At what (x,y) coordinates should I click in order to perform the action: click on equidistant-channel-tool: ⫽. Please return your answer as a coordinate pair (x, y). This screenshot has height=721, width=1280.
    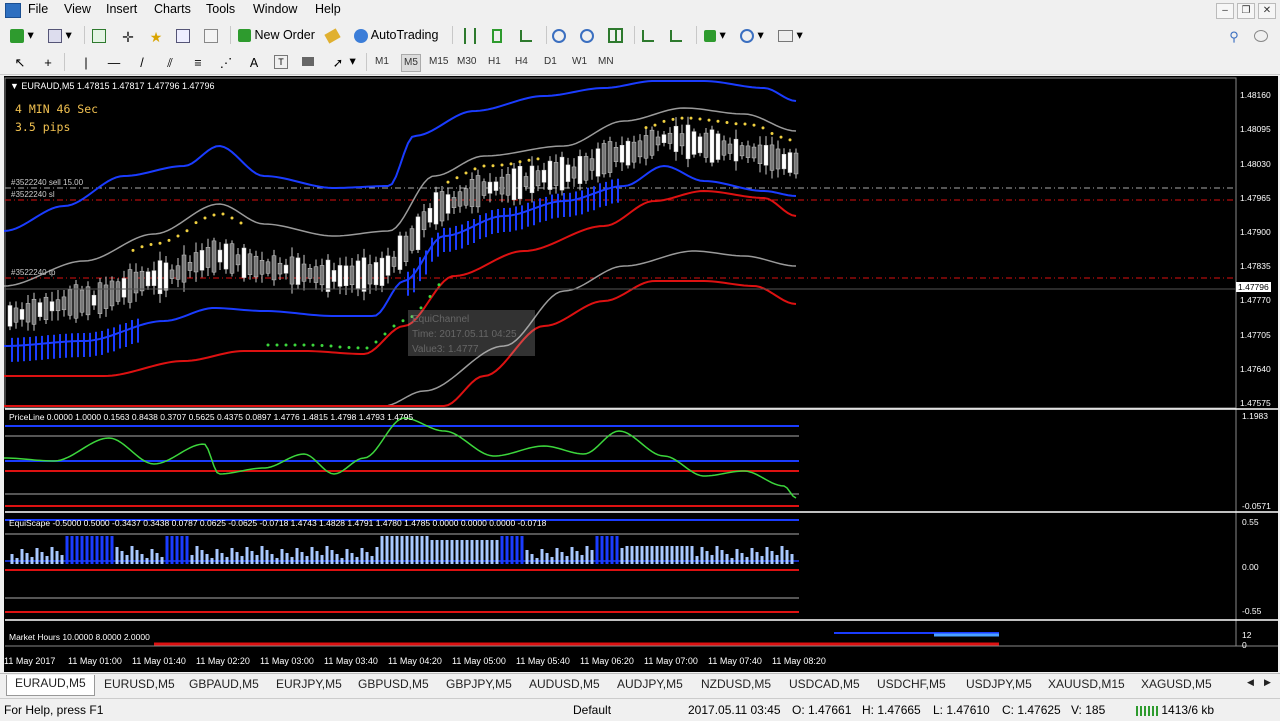
    Looking at the image, I should click on (170, 61).